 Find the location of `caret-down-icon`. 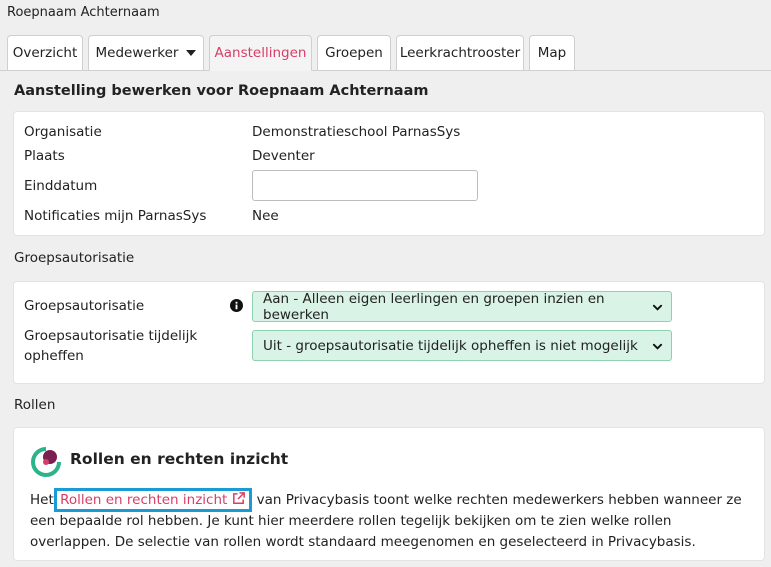

caret-down-icon is located at coordinates (191, 53).